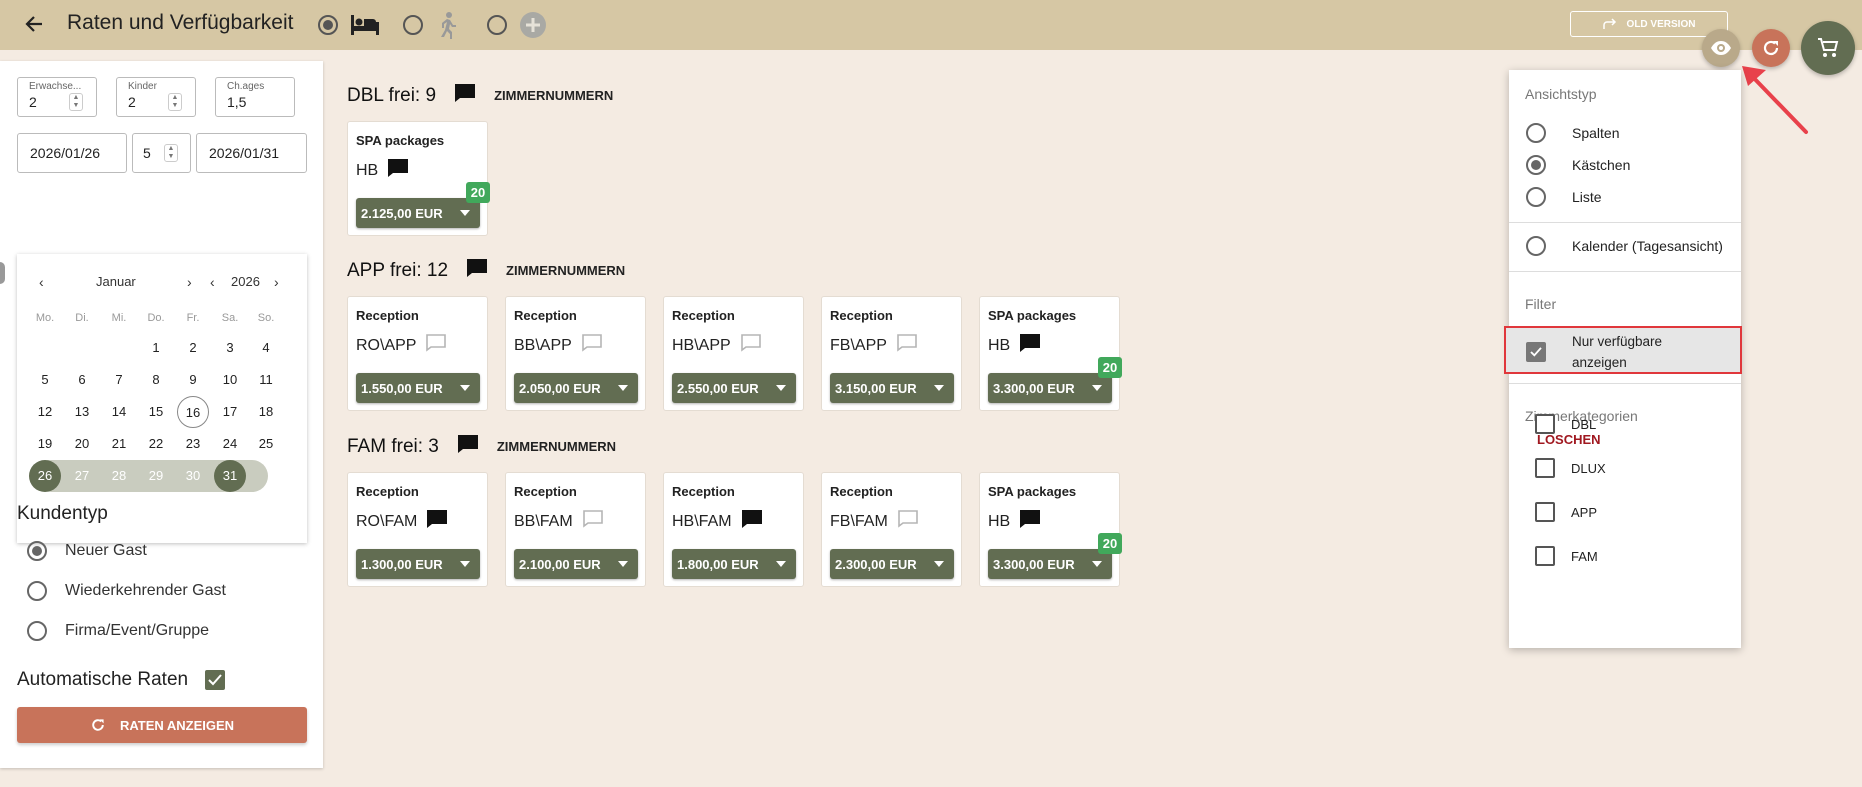  Describe the element at coordinates (418, 564) in the screenshot. I see `rate-price-button: 1.300,00 EUR` at that location.